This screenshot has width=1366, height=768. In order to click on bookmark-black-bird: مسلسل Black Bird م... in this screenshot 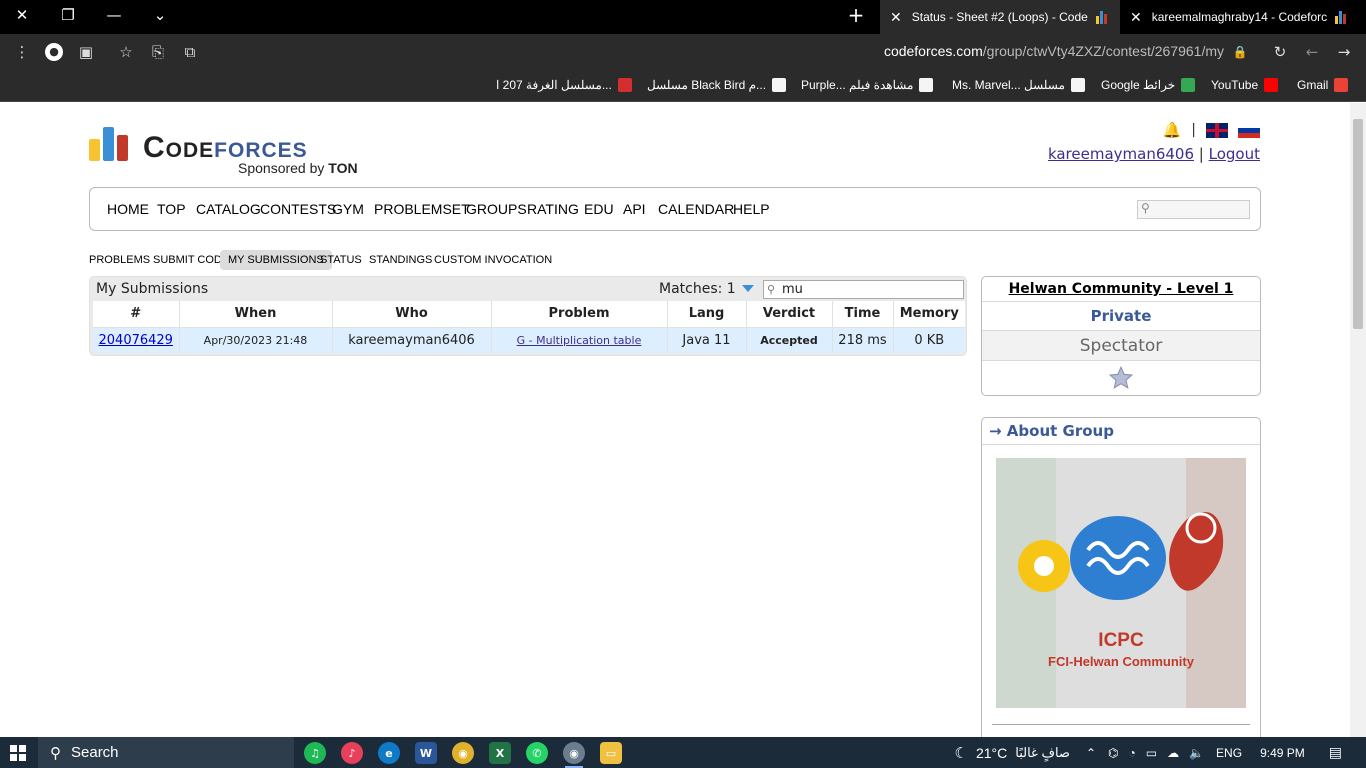, I will do `click(717, 85)`.